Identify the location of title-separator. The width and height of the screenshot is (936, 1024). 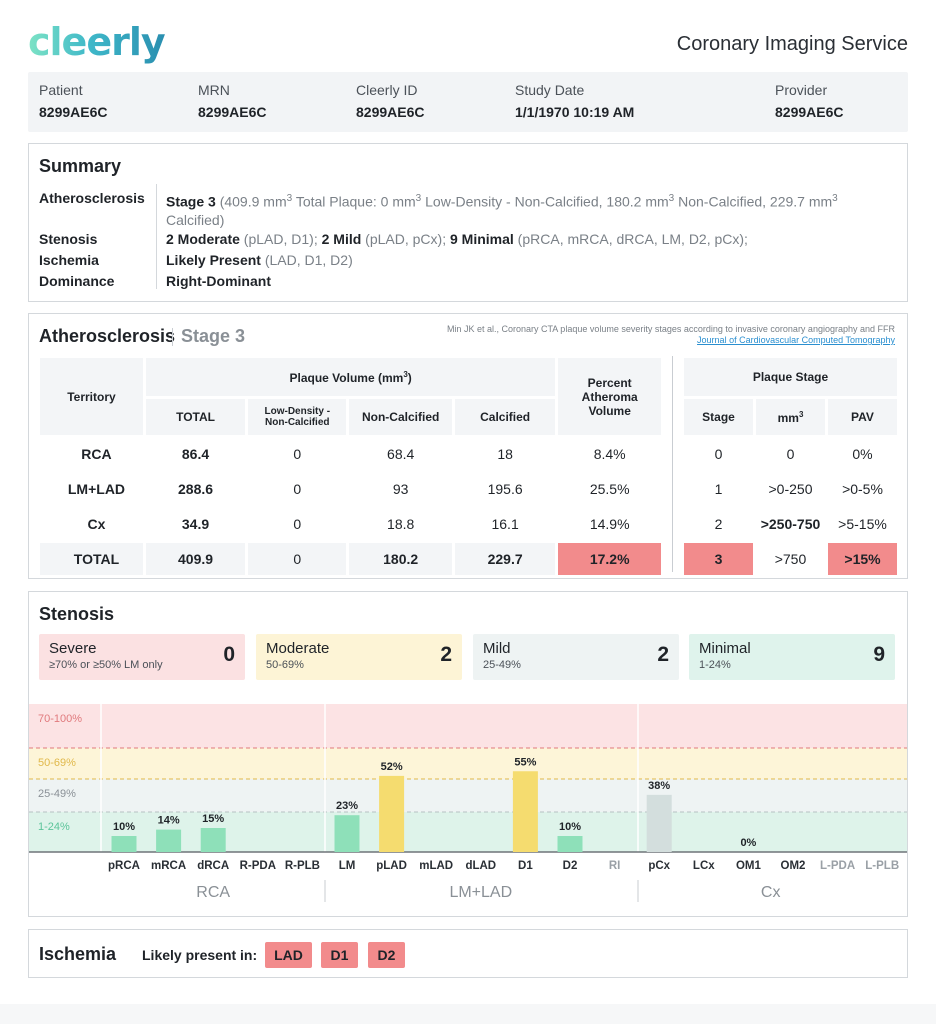
(172, 337).